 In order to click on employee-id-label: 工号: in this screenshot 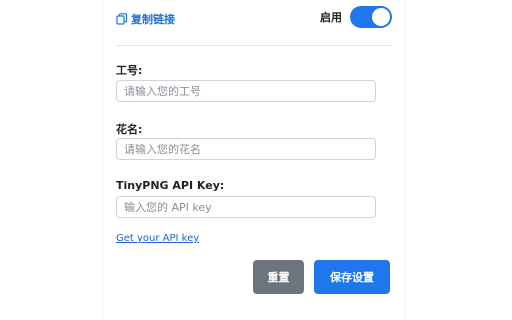, I will do `click(129, 70)`.